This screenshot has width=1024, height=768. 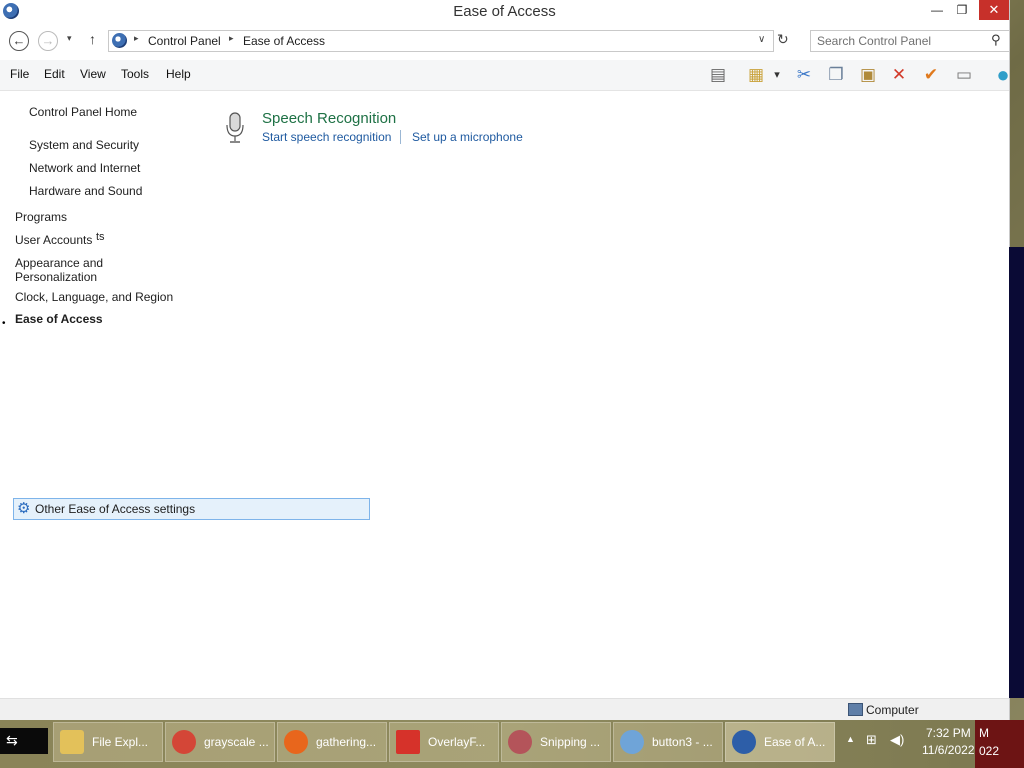 I want to click on other-settings-label: Other Ease of Access settings, so click(x=115, y=509).